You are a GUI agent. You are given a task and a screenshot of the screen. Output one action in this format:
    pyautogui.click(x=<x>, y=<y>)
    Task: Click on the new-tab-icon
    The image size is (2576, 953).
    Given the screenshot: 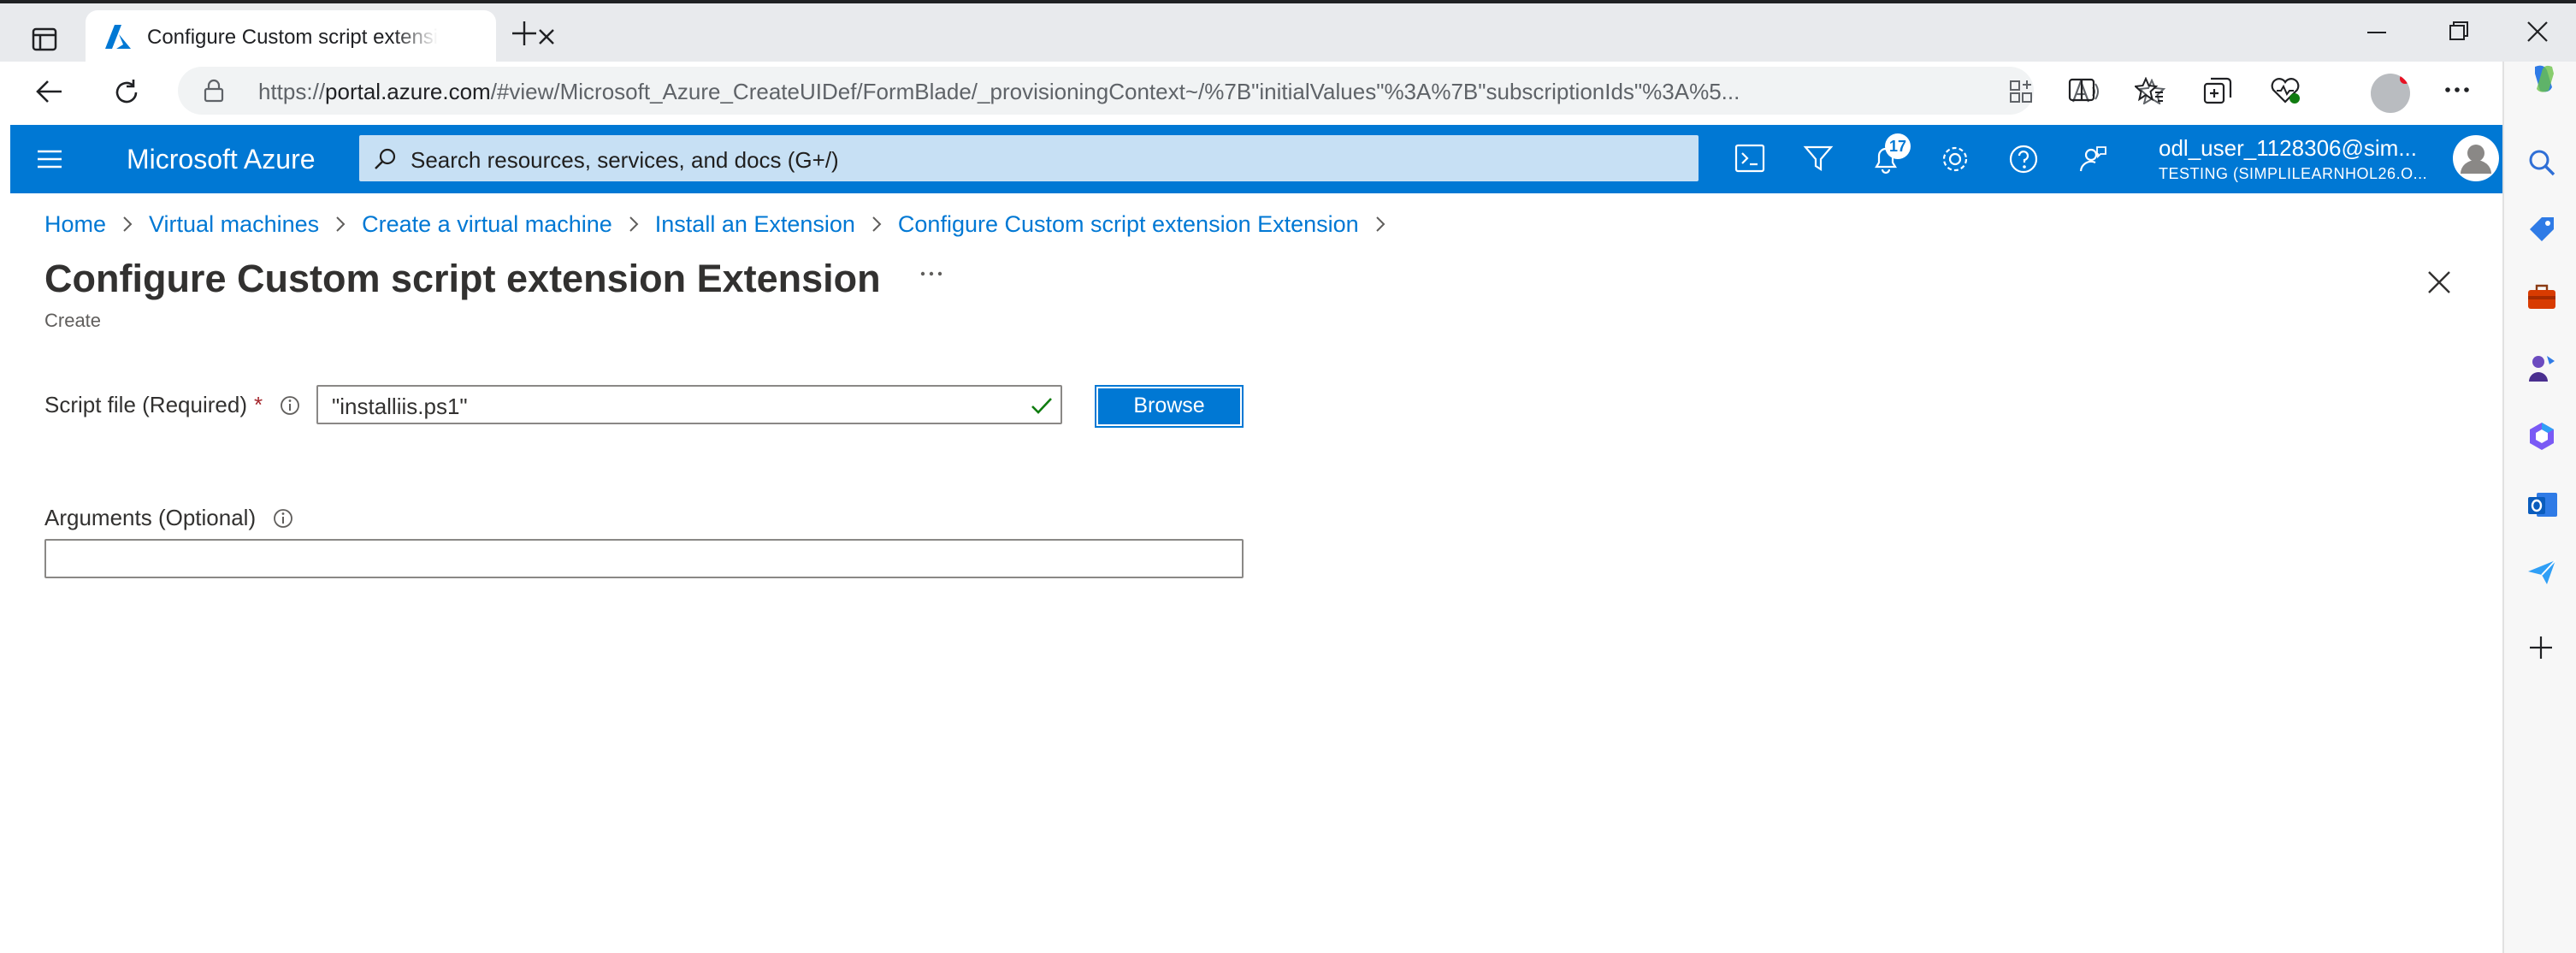 What is the action you would take?
    pyautogui.click(x=524, y=33)
    